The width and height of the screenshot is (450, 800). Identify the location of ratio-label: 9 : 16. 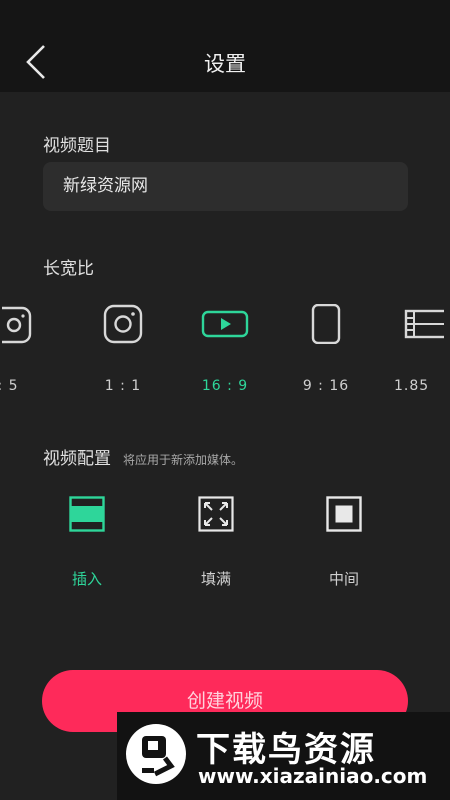
(326, 386).